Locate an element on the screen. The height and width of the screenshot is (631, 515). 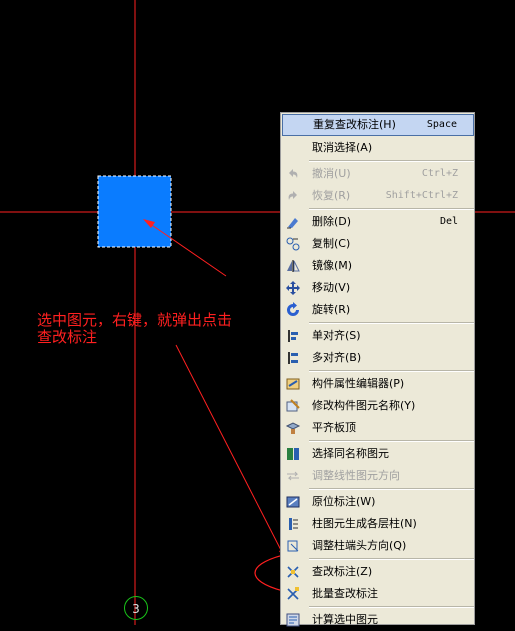
menu-item-9: 单对齐(S) is located at coordinates (377, 336).